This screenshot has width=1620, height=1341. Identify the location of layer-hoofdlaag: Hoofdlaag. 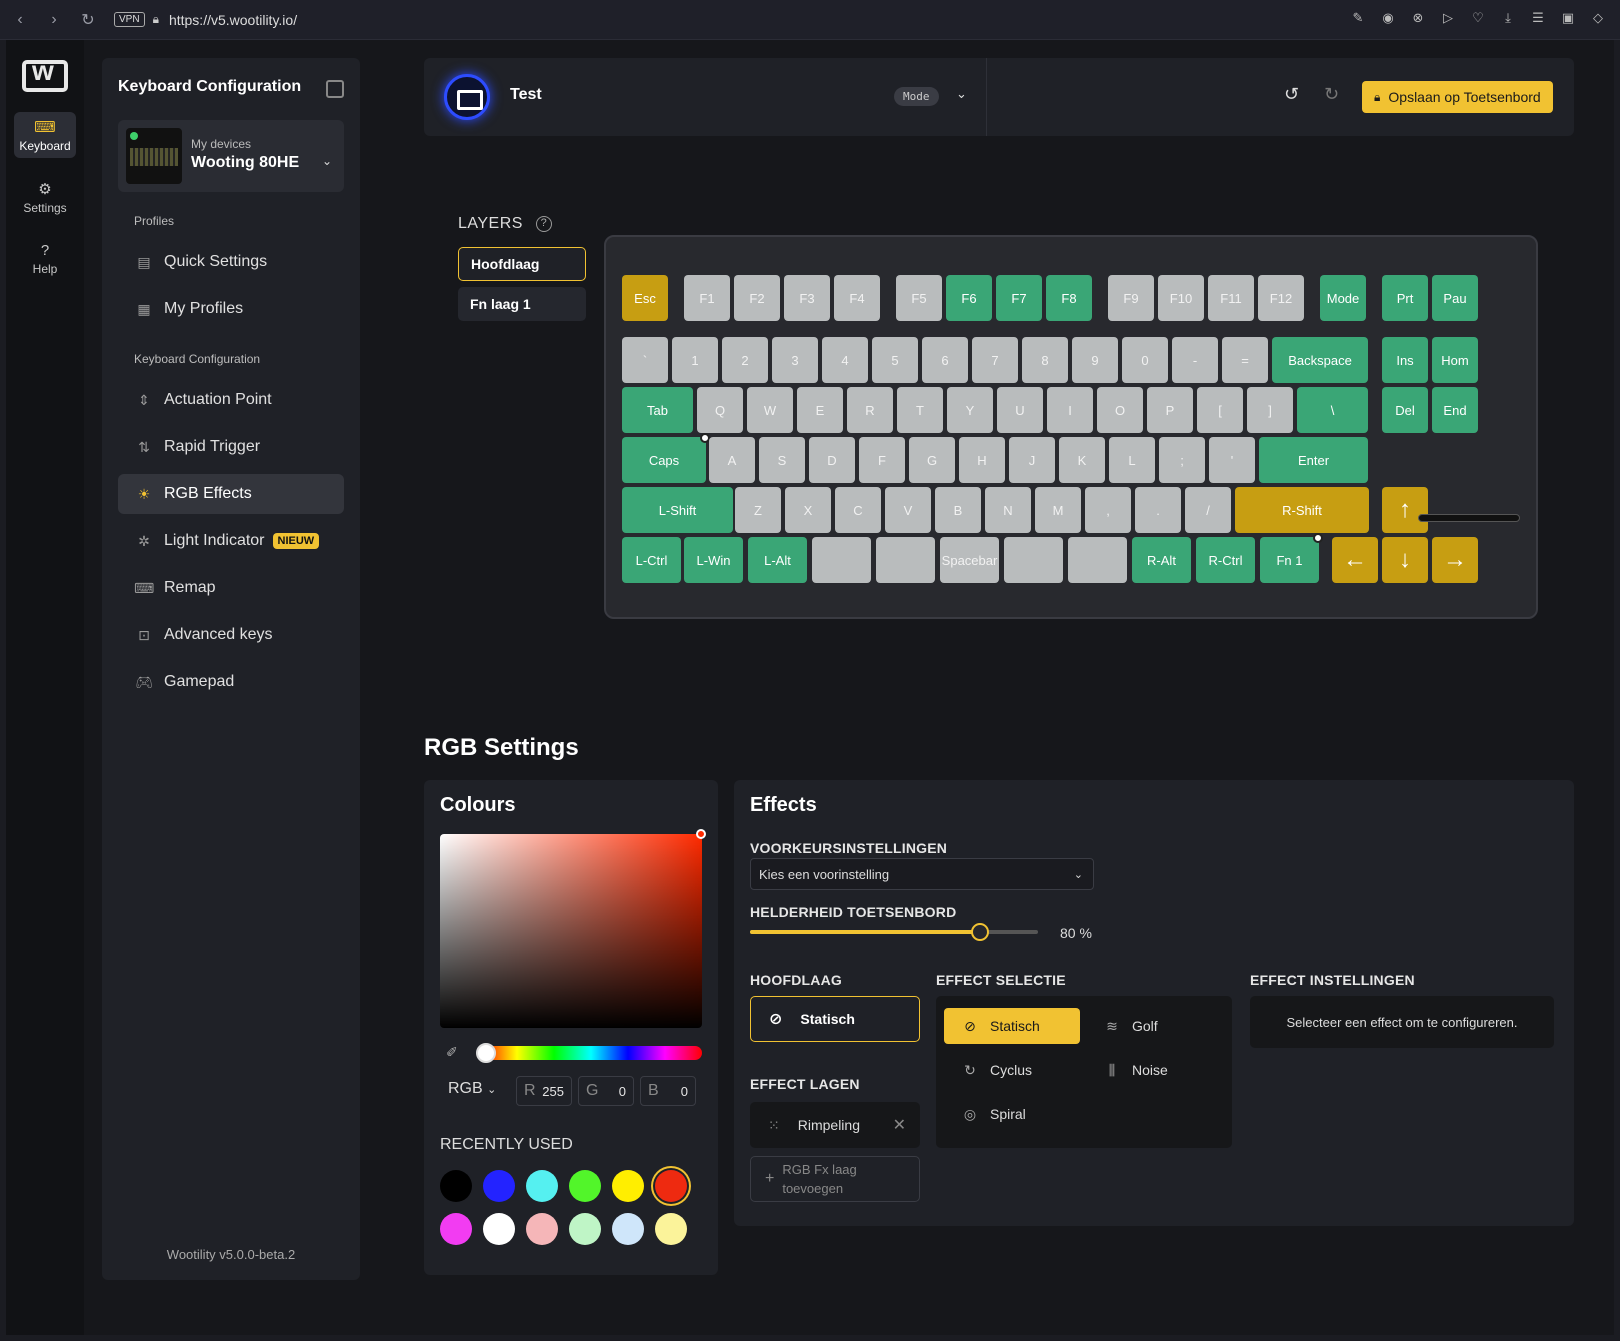
(522, 264).